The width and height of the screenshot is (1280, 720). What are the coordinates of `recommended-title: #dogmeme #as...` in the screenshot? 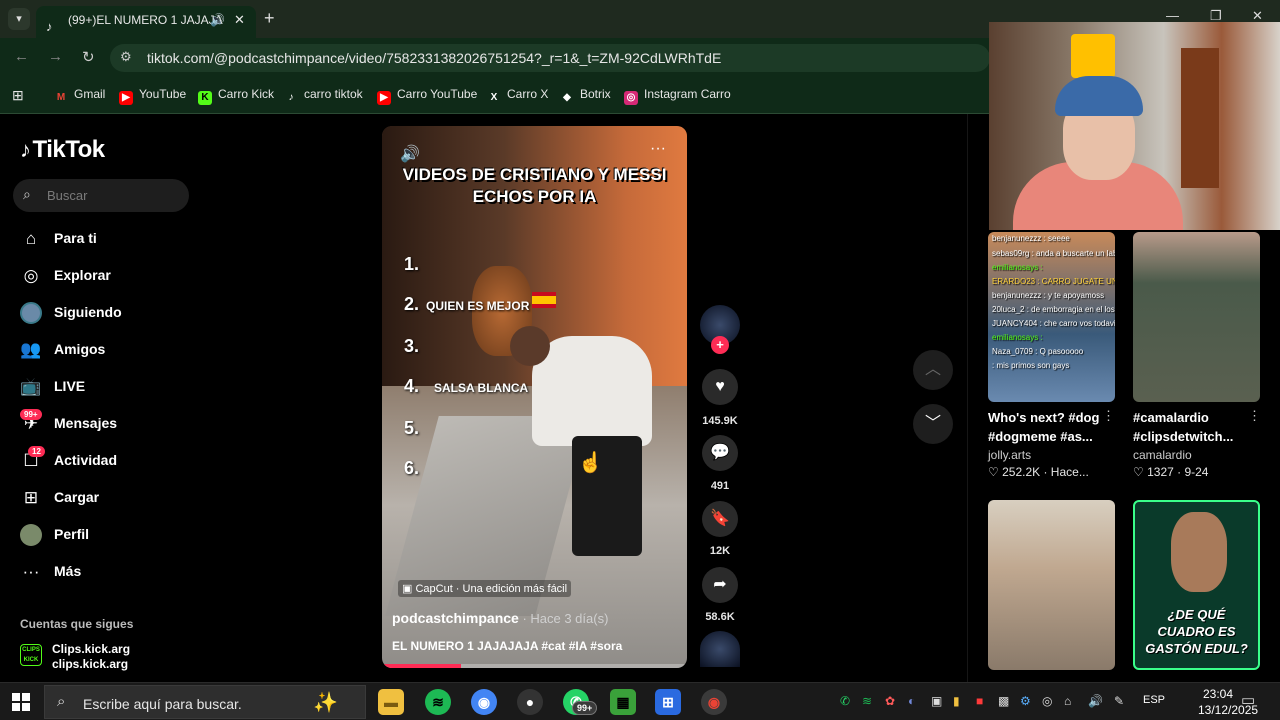 It's located at (1040, 436).